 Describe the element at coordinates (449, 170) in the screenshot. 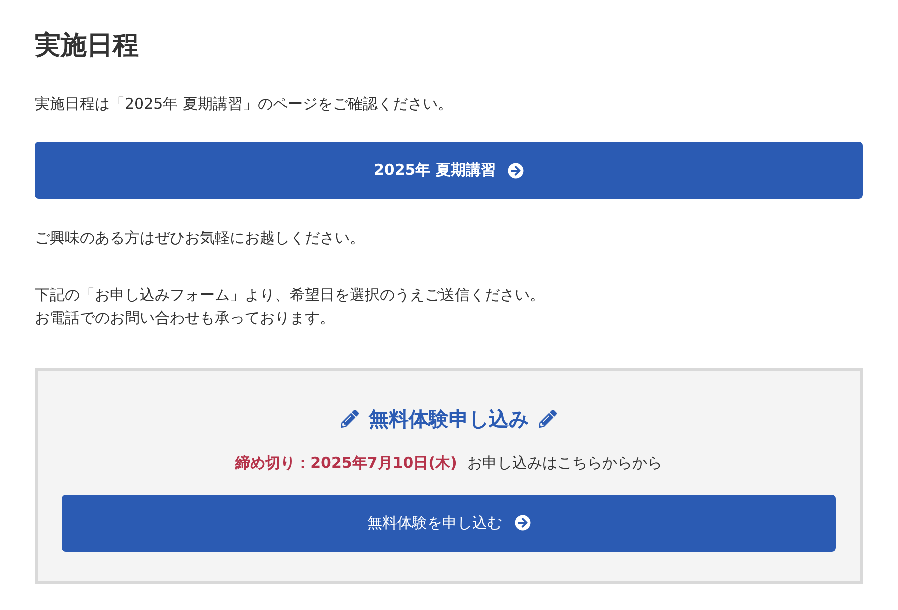

I see `link-button: 2025年 夏期講習` at that location.